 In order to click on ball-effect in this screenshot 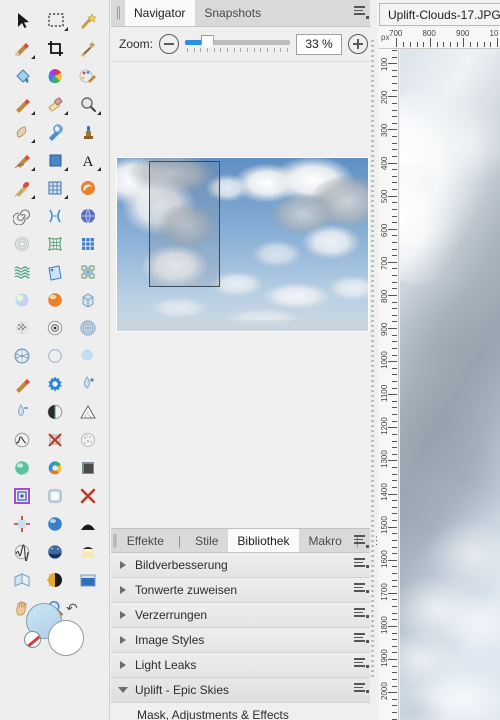, I will do `click(54, 300)`.